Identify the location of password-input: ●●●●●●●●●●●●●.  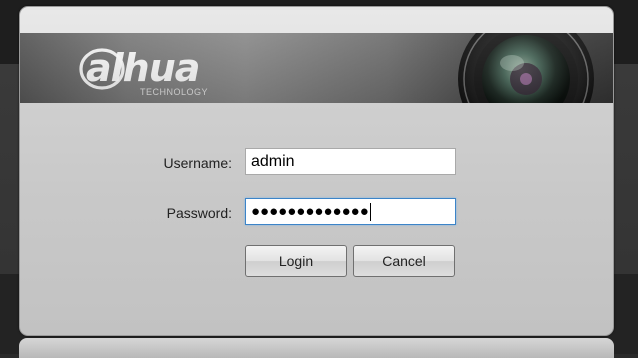
(350, 211).